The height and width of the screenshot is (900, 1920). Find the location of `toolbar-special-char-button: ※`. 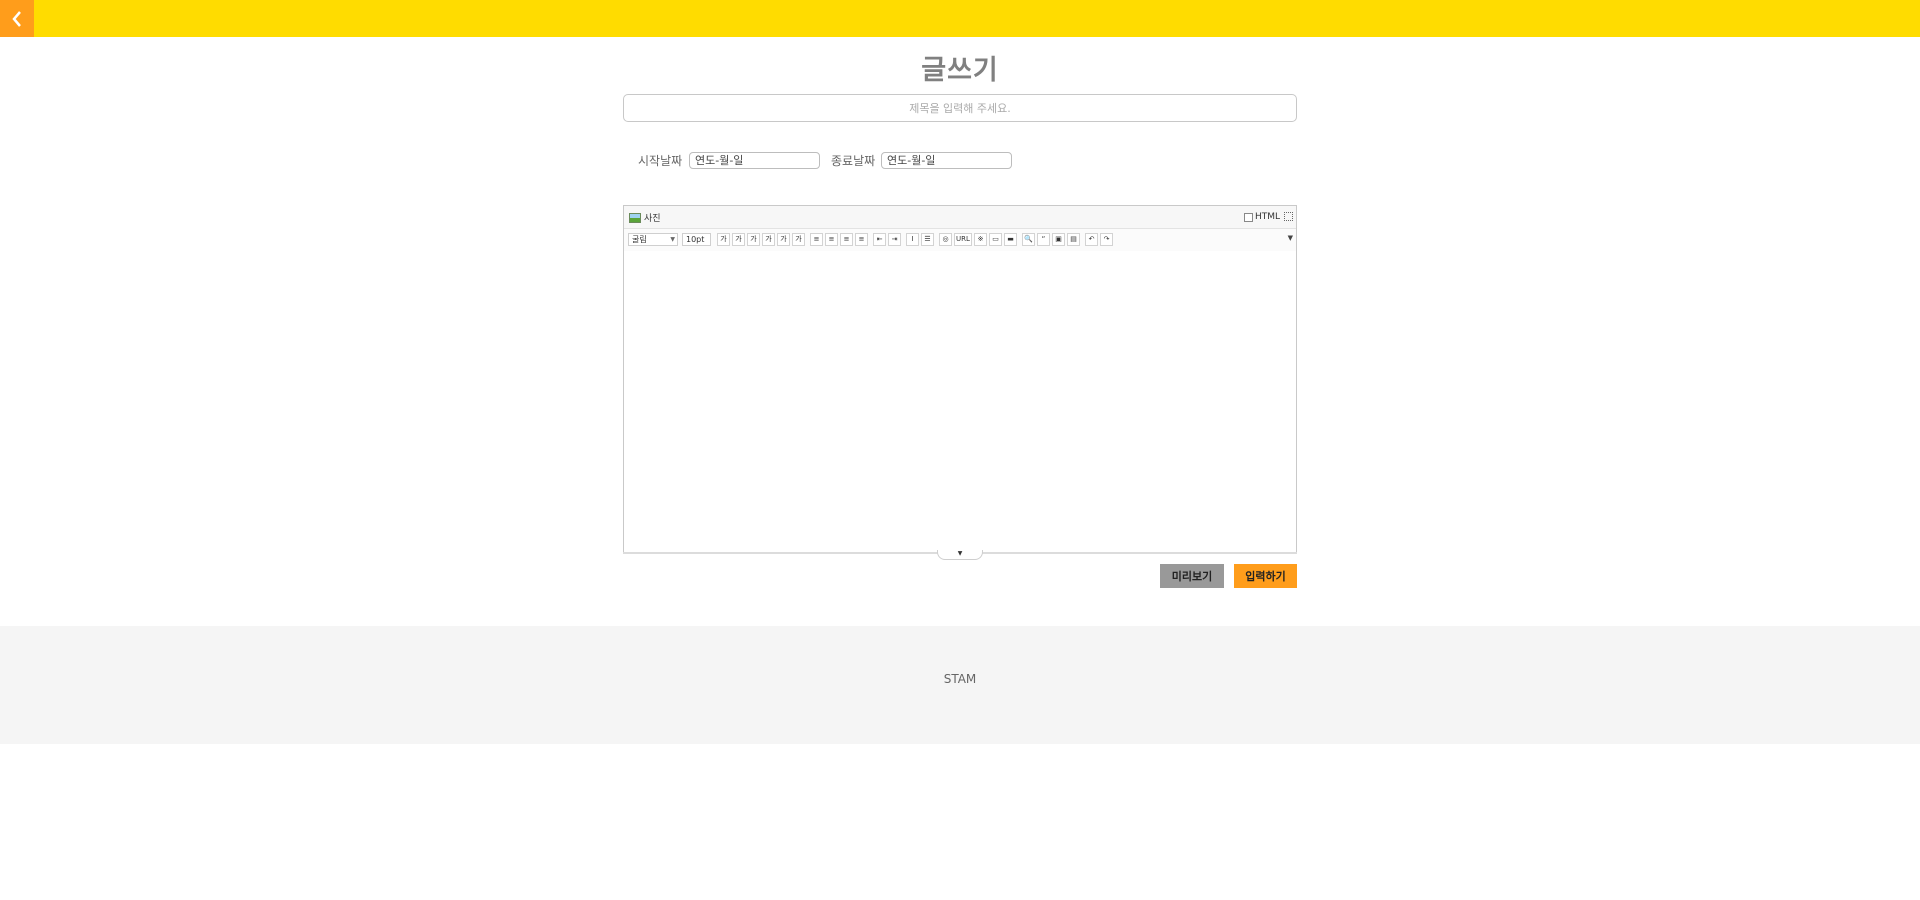

toolbar-special-char-button: ※ is located at coordinates (980, 239).